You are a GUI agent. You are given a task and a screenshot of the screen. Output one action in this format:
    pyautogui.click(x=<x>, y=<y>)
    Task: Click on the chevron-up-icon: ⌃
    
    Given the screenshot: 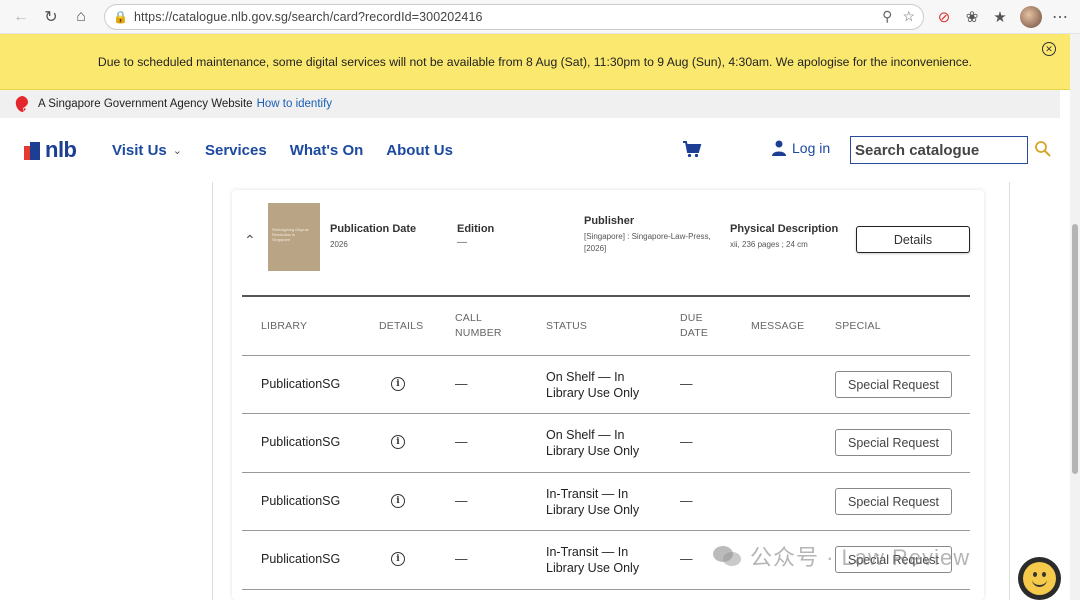 What is the action you would take?
    pyautogui.click(x=250, y=240)
    